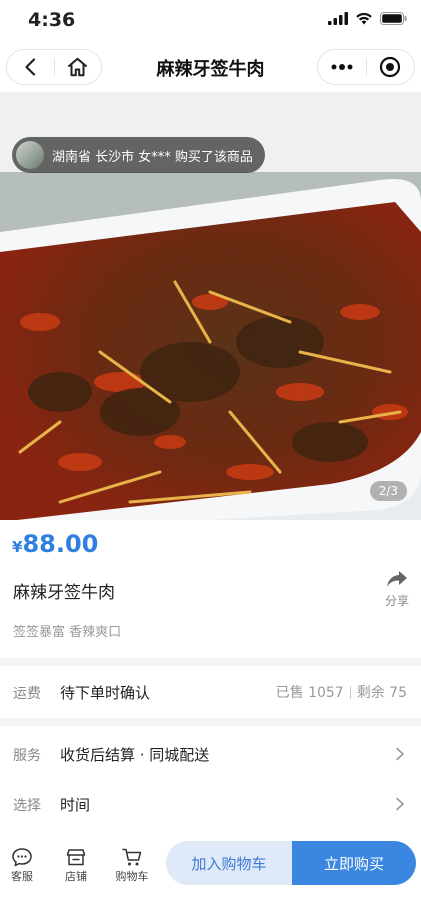 This screenshot has height=906, width=421. I want to click on status-icons, so click(367, 18).